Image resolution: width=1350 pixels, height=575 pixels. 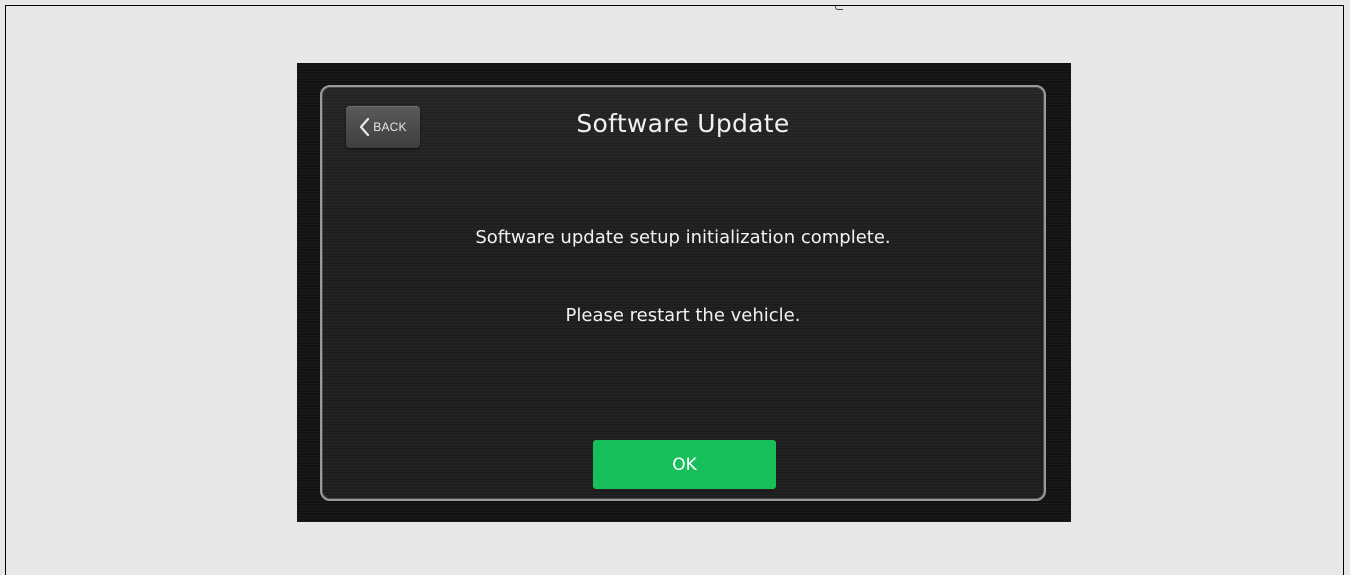 I want to click on stray-mark, so click(x=839, y=8).